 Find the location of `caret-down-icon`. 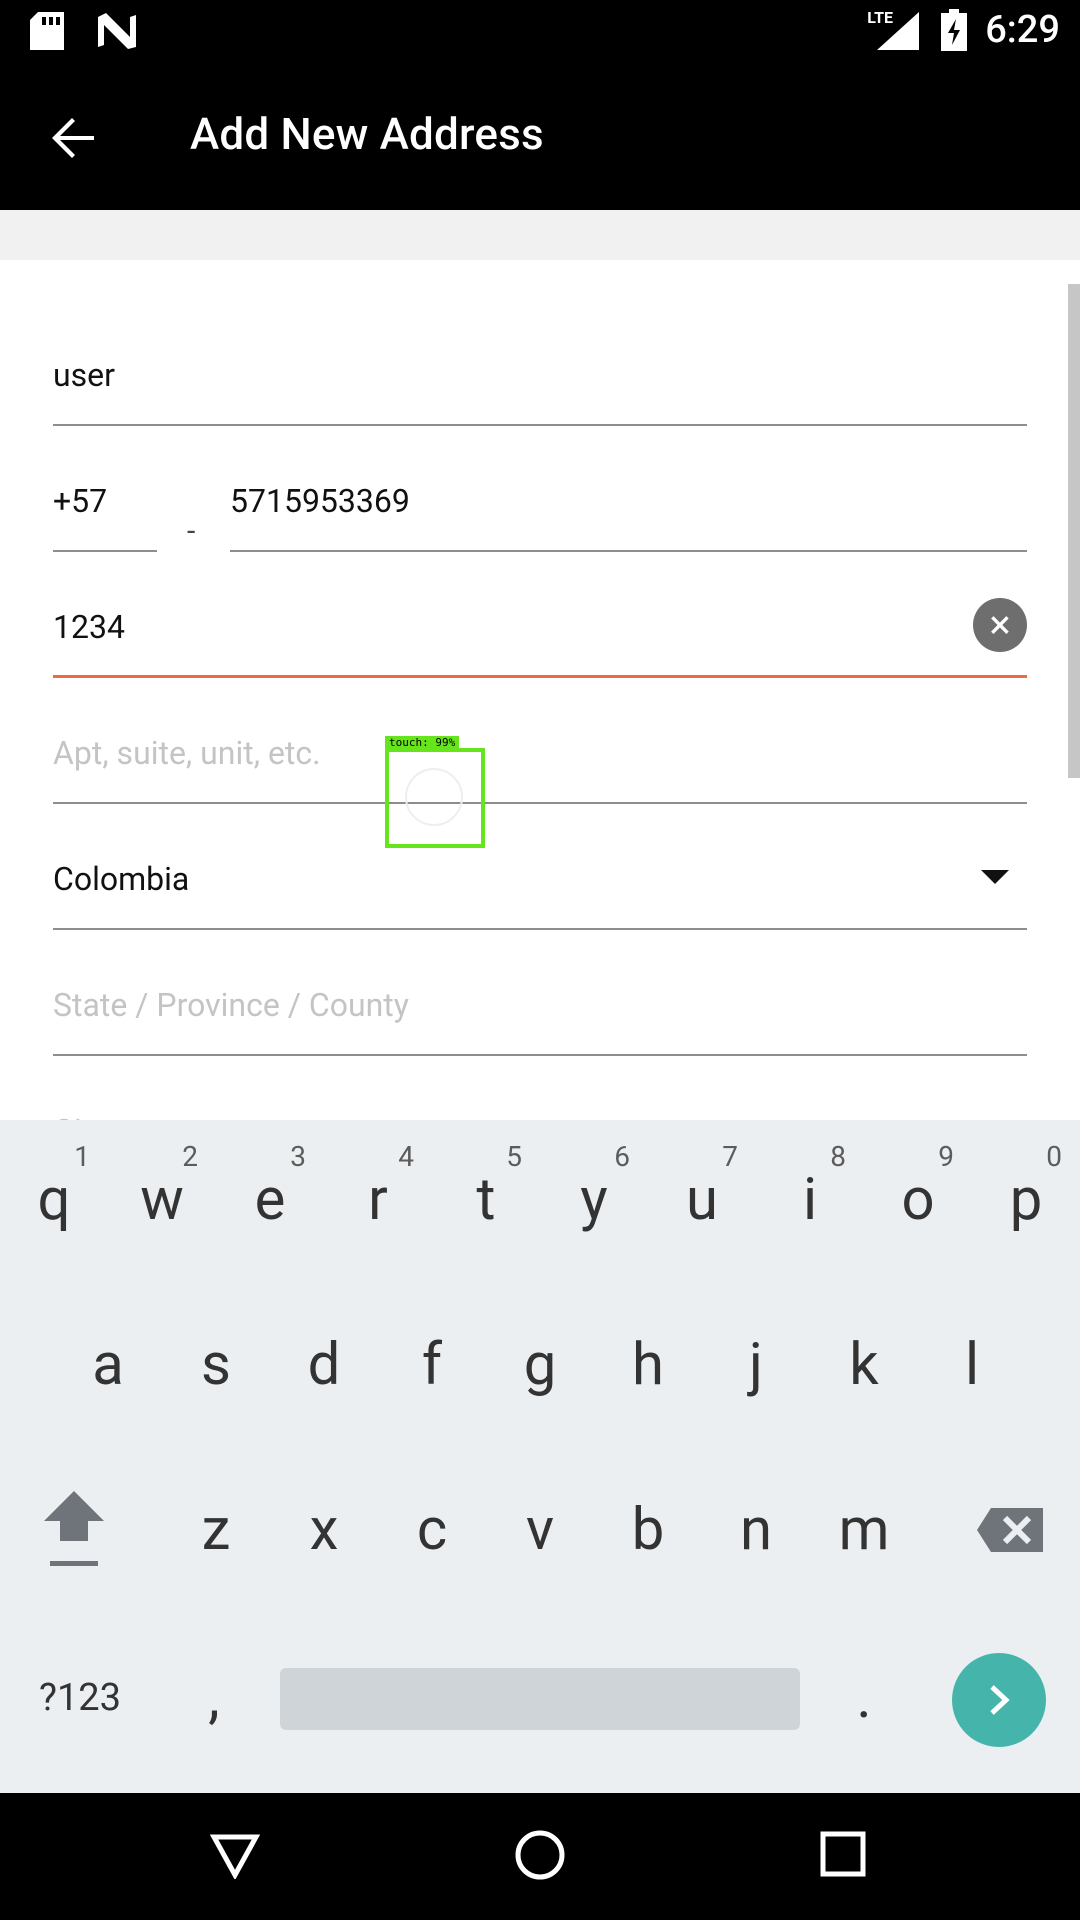

caret-down-icon is located at coordinates (995, 877).